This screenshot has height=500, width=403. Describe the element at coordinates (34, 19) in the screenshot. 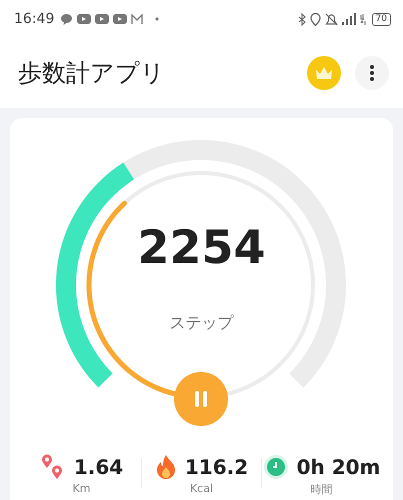

I see `status-time: 16:49` at that location.